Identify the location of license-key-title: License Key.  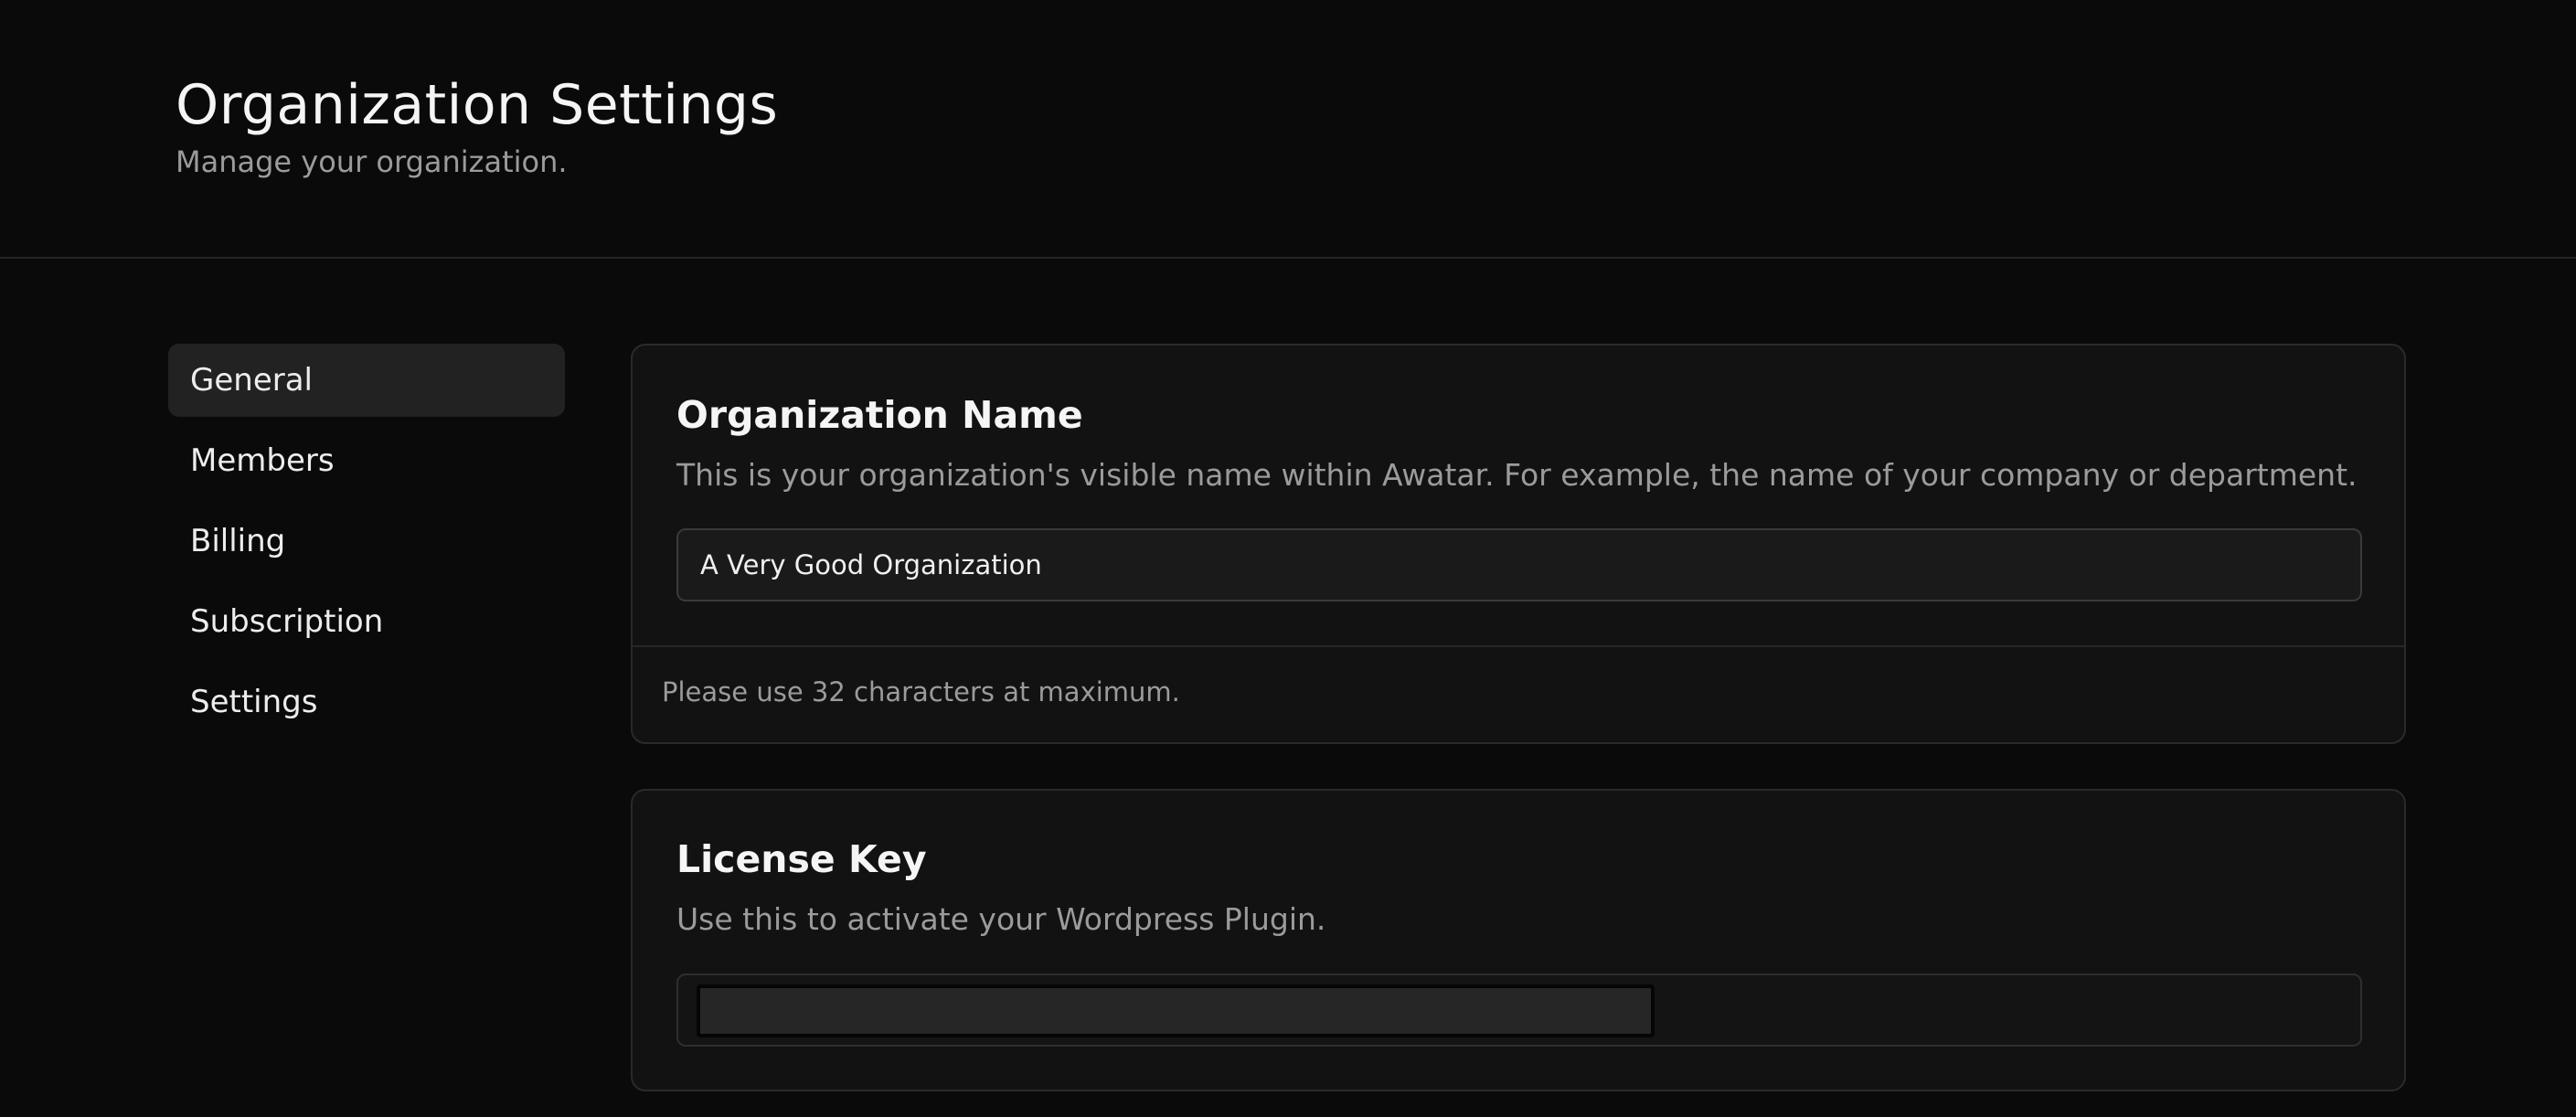
(801, 859).